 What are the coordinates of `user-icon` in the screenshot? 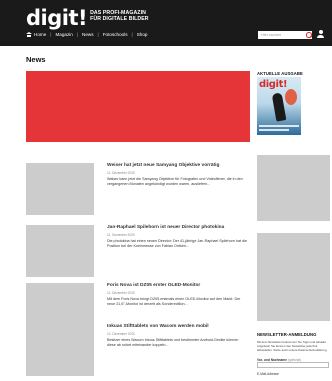 It's located at (320, 34).